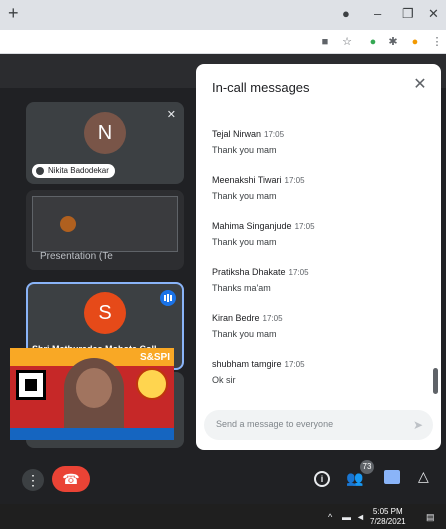  What do you see at coordinates (312, 231) in the screenshot?
I see `chat-message: Mahima Singanjude 17:05 Thank you mam` at bounding box center [312, 231].